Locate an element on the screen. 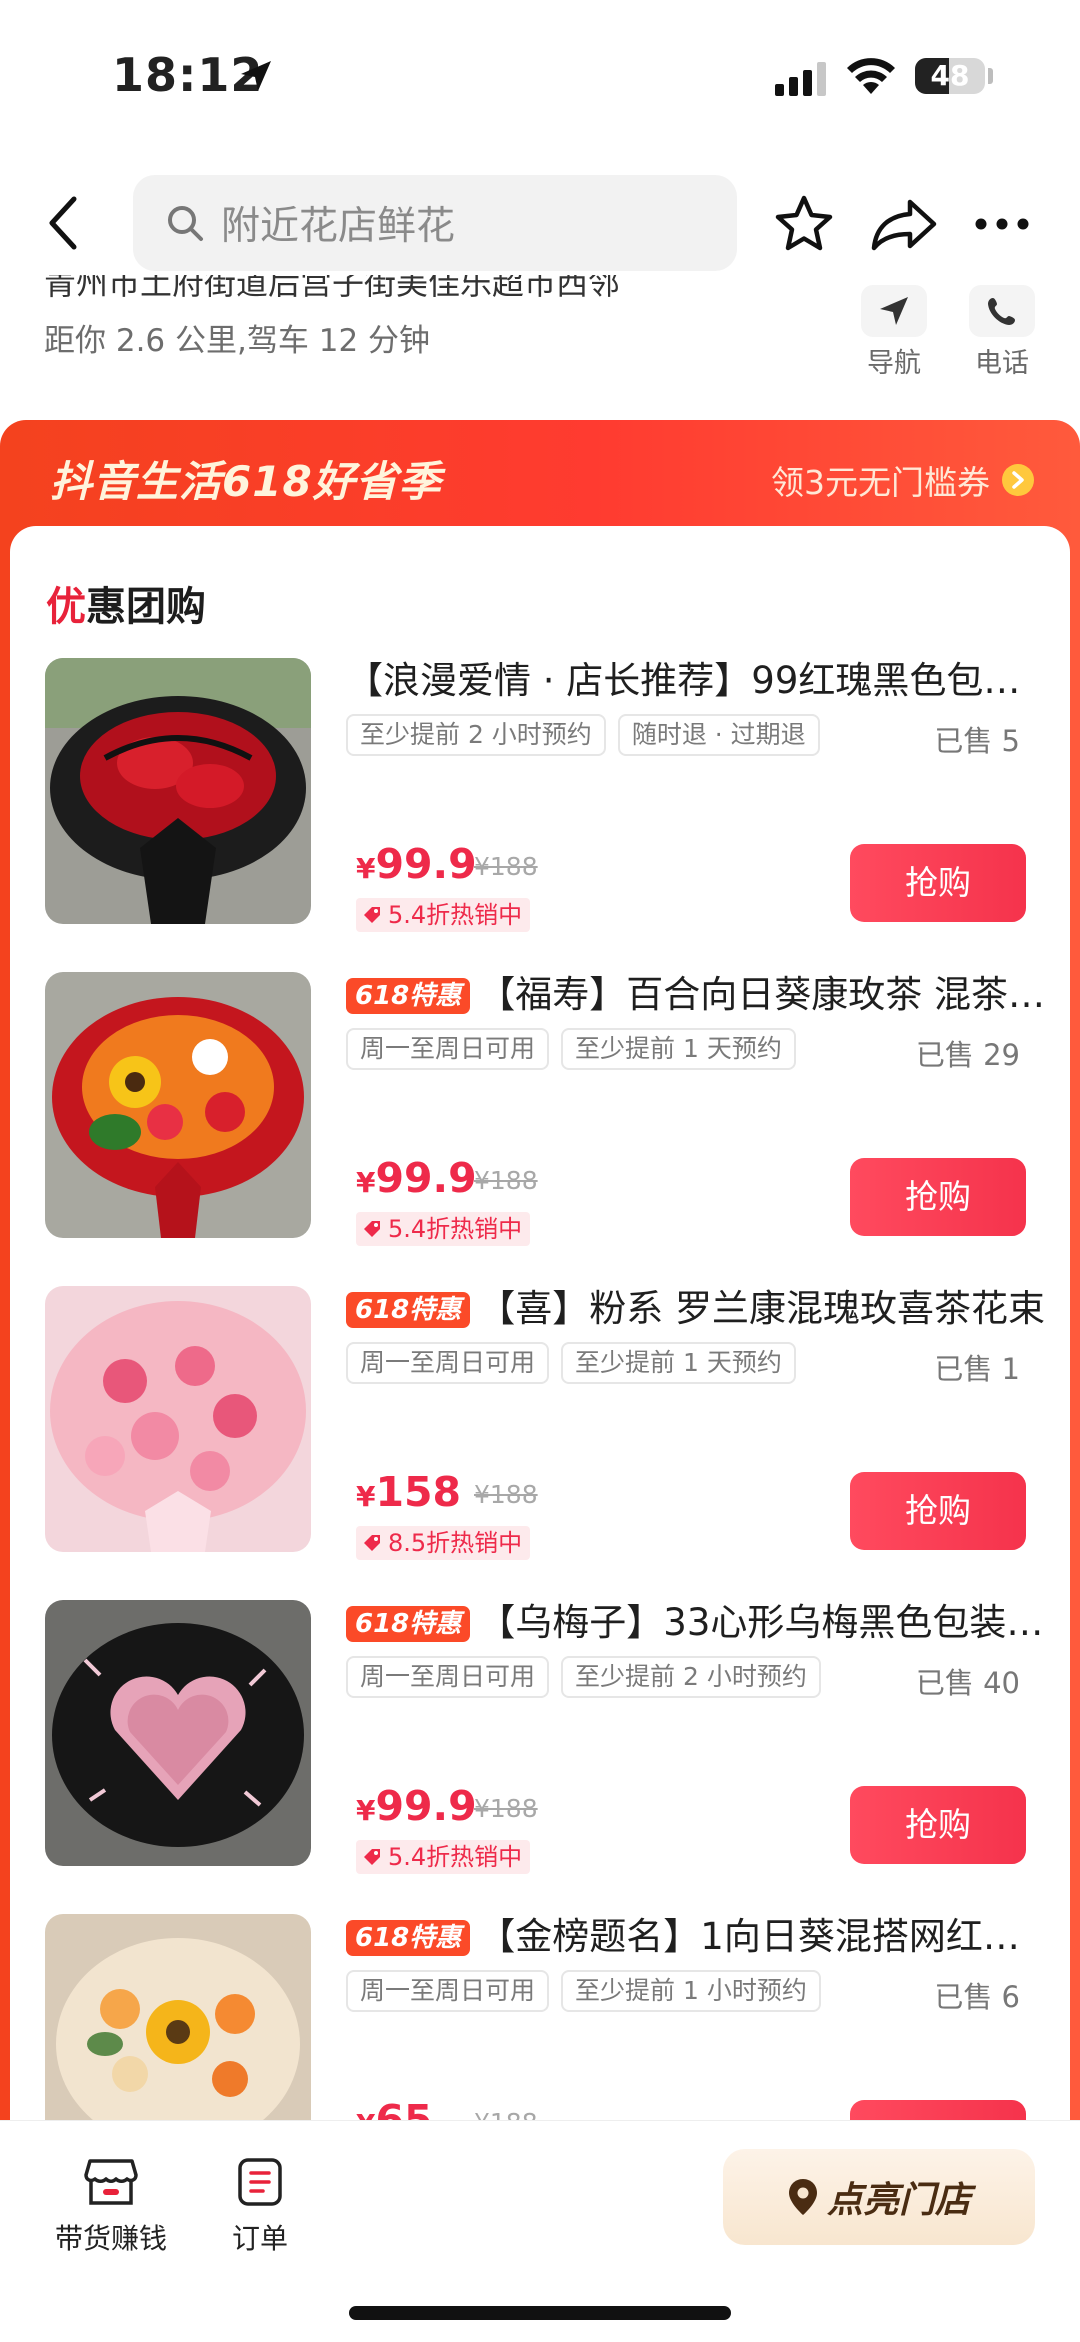 This screenshot has height=2342, width=1080. deal-title: 618特惠 【喜】粉系 罗兰康混瑰玫喜茶花束 is located at coordinates (696, 1309).